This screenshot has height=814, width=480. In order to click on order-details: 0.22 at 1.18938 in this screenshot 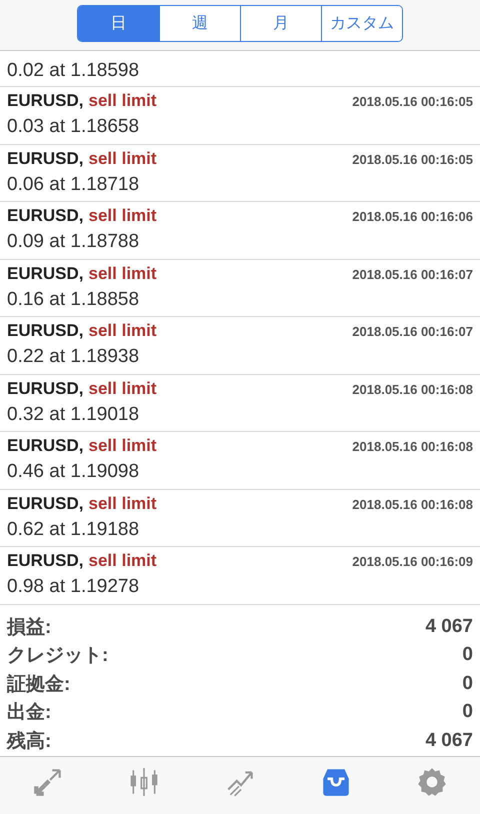, I will do `click(73, 357)`.